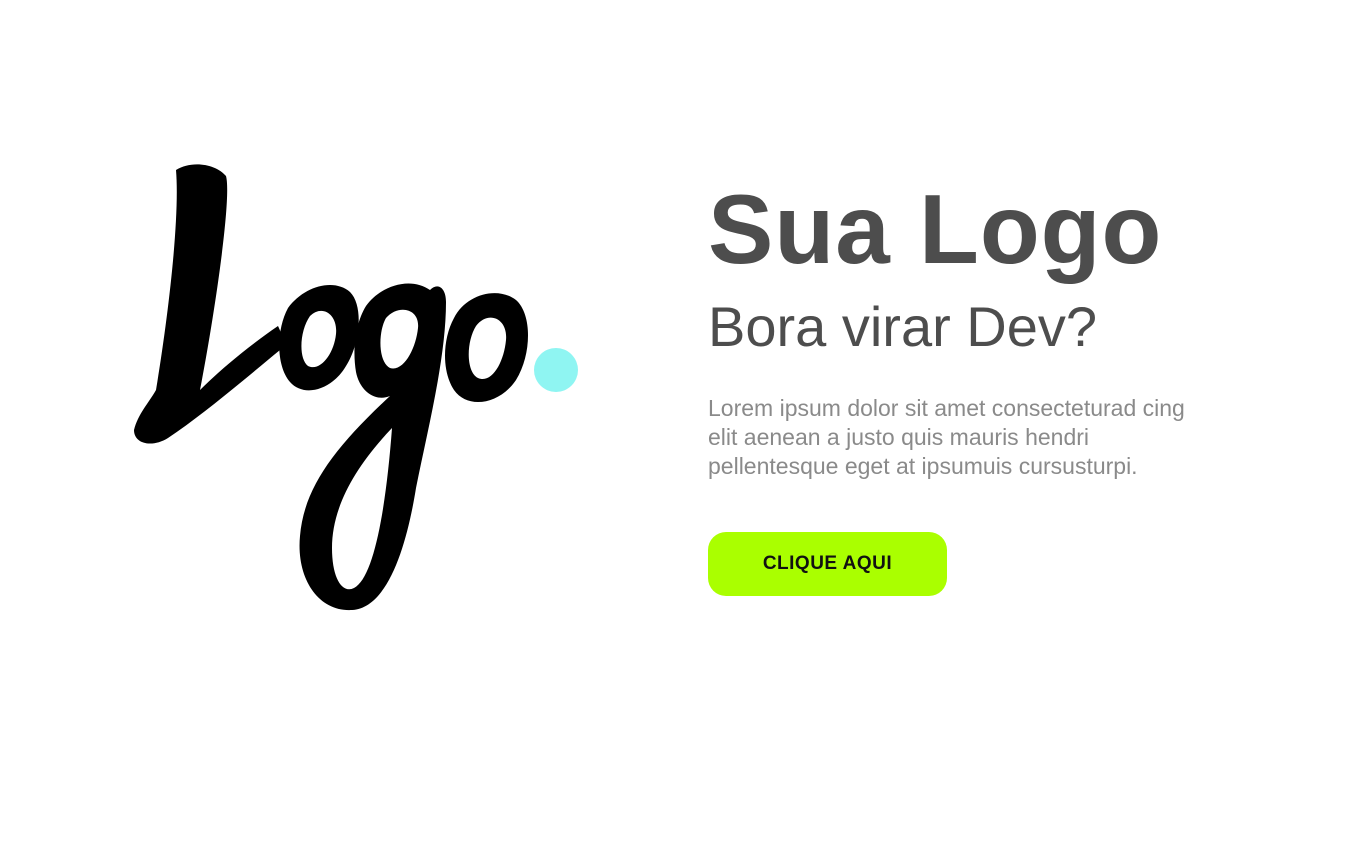 The image size is (1365, 867). Describe the element at coordinates (556, 370) in the screenshot. I see `logo-dot` at that location.